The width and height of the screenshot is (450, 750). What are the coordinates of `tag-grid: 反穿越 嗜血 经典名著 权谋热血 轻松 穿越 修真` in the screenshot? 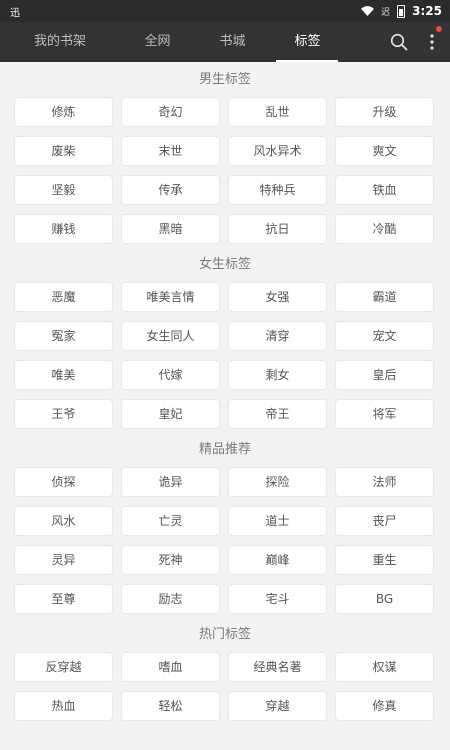 It's located at (225, 686).